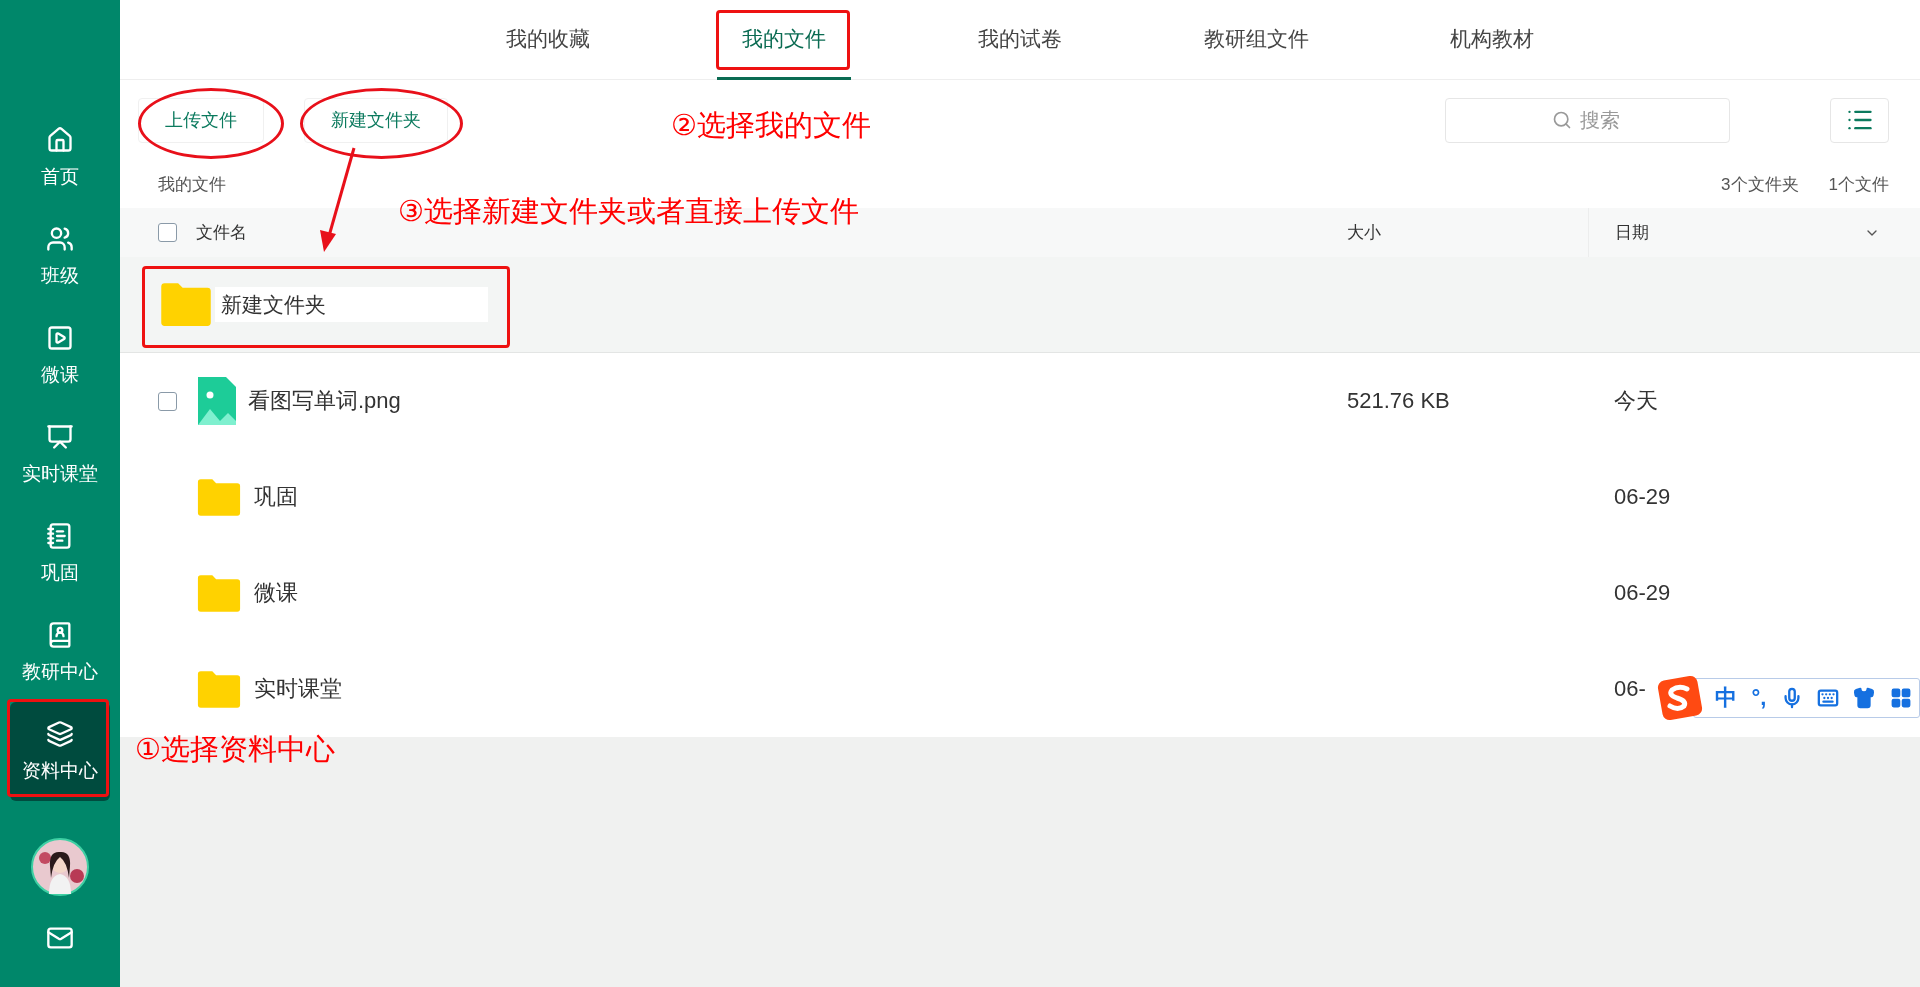 The image size is (1920, 987). What do you see at coordinates (376, 120) in the screenshot?
I see `new-folder-button: 新建文件夹` at bounding box center [376, 120].